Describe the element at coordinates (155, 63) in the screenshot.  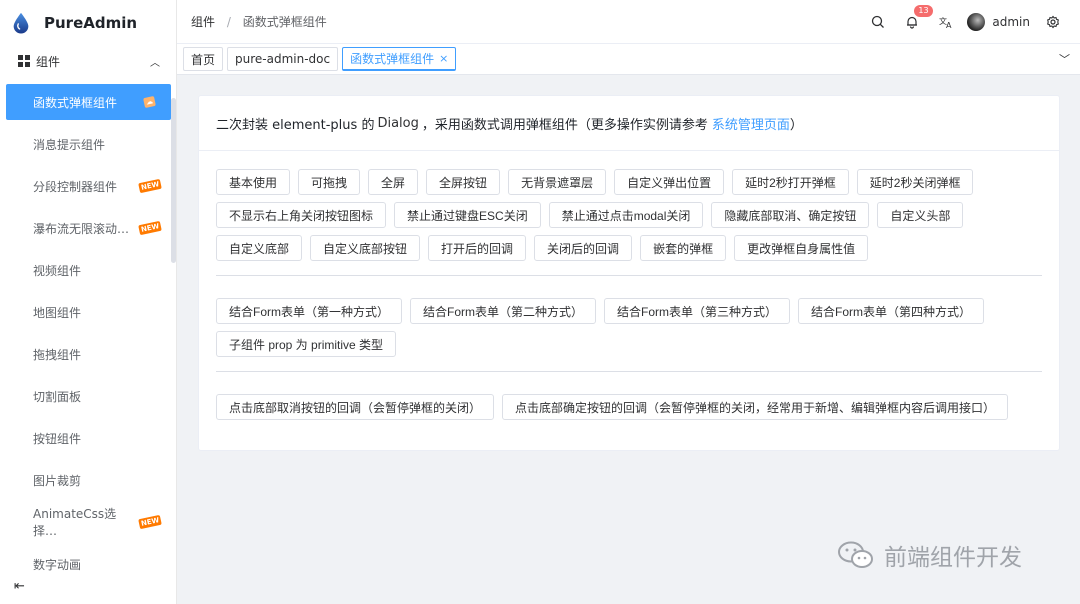
I see `chevron-up-icon: ︿` at that location.